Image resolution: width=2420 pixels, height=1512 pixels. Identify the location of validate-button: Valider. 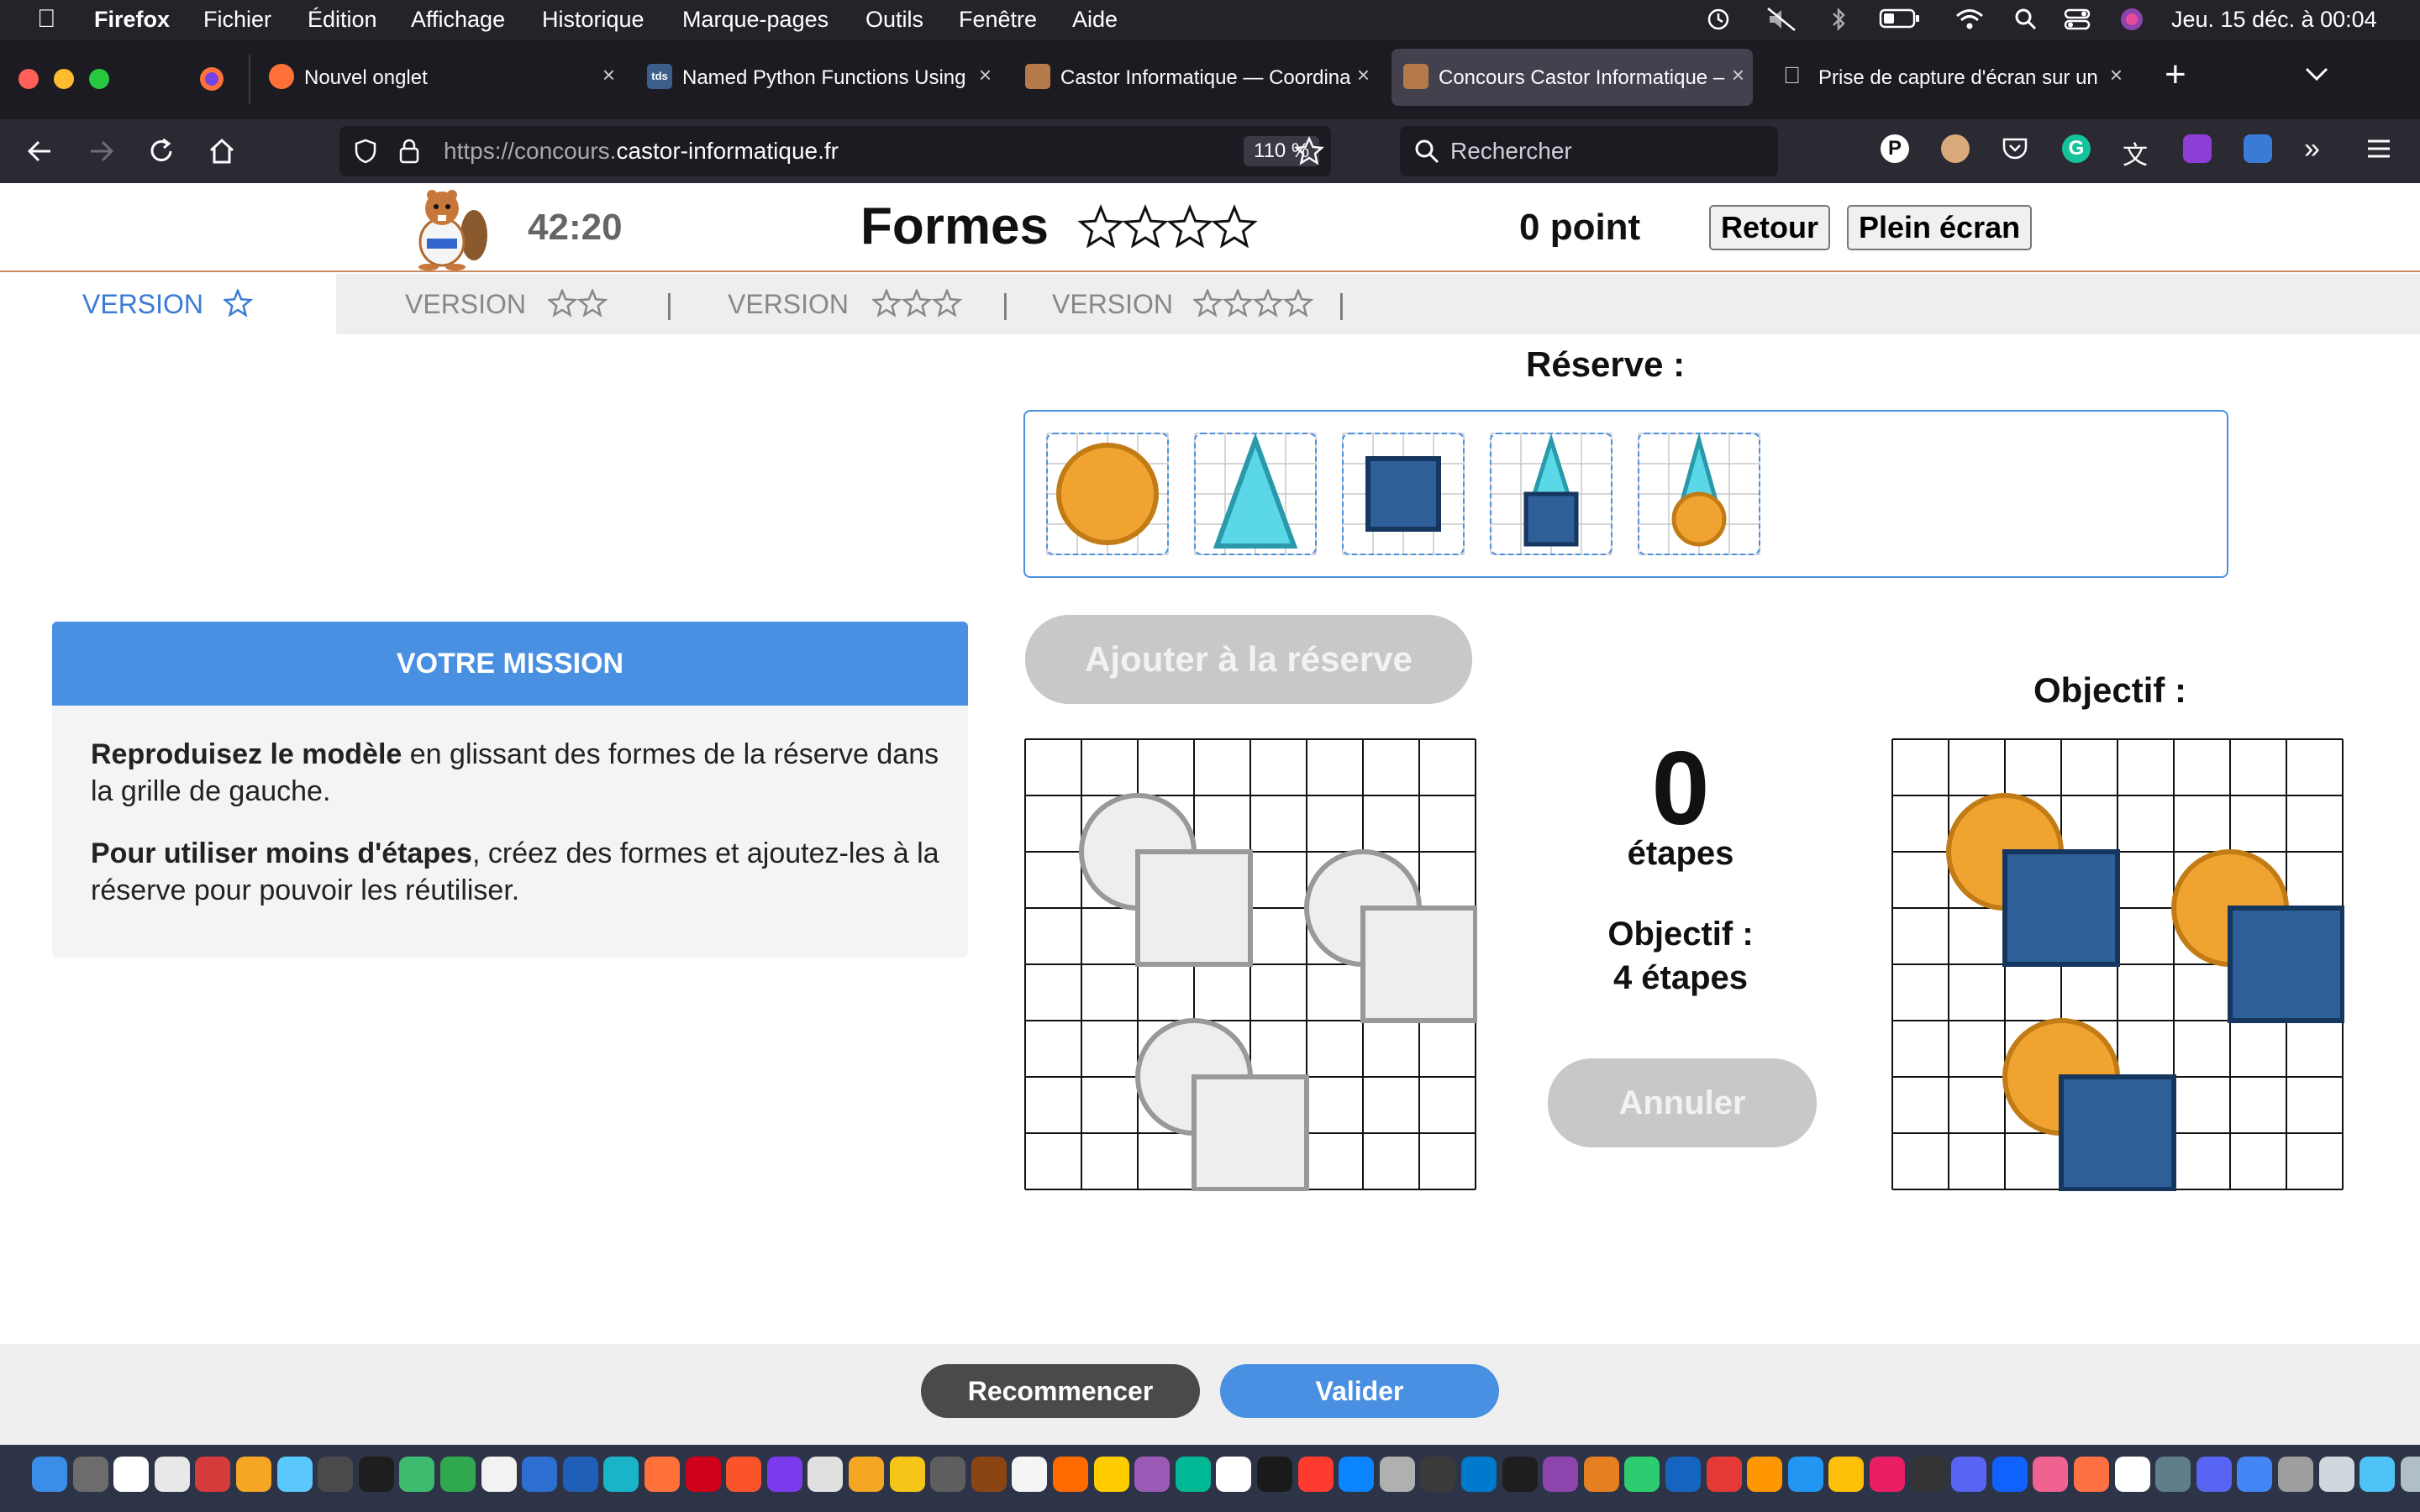
(1359, 1391).